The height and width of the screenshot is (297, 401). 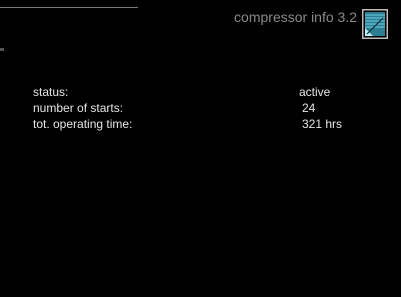 I want to click on status-value: active, so click(x=315, y=92).